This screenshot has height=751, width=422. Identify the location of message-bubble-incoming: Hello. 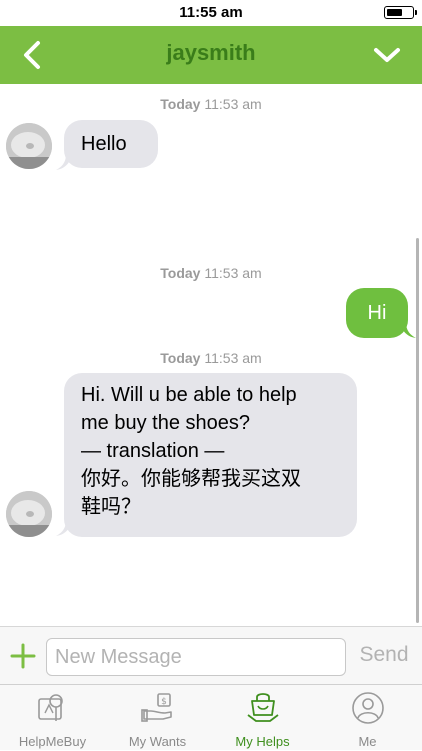
(111, 144).